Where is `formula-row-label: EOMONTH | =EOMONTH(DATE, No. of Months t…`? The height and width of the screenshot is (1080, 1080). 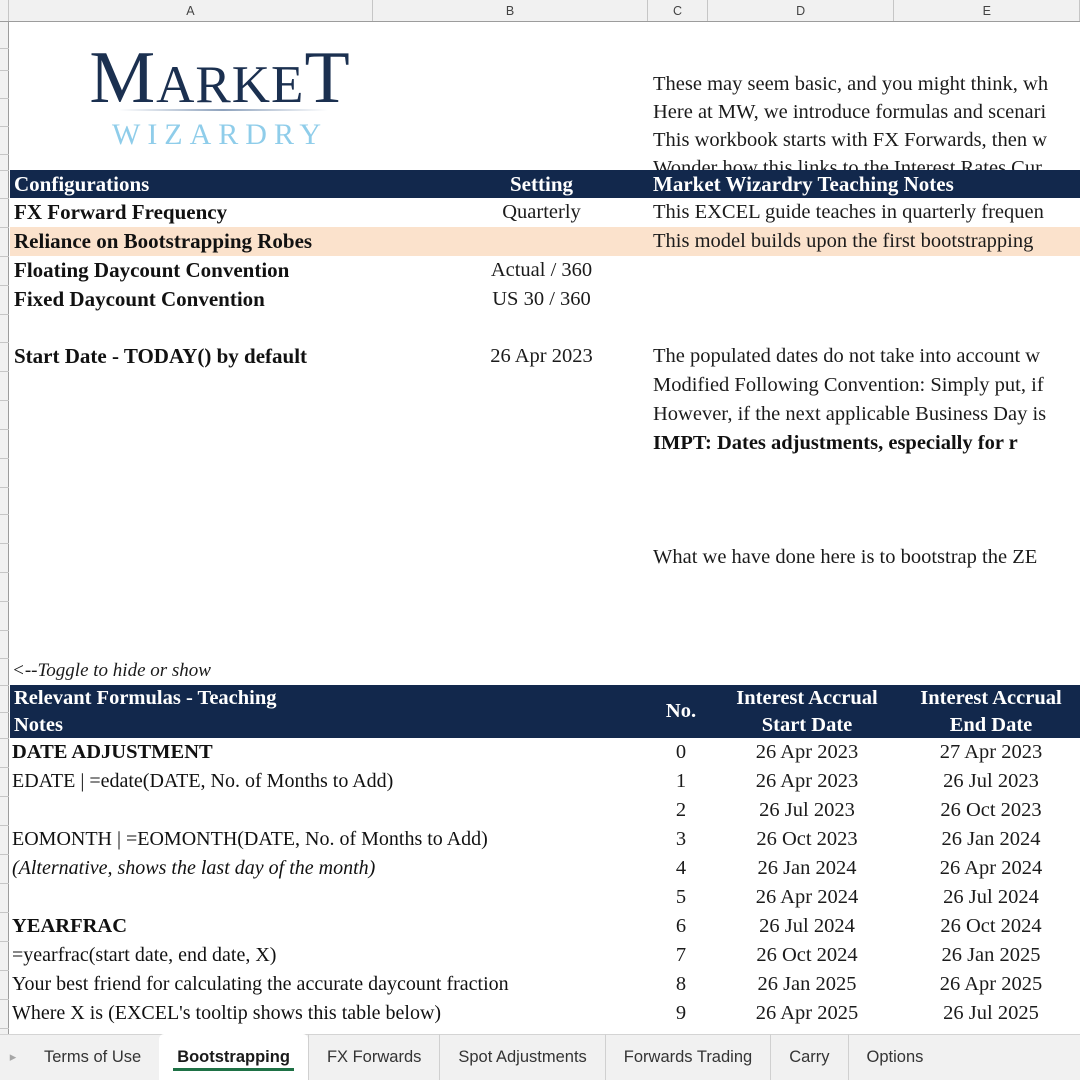
formula-row-label: EOMONTH | =EOMONTH(DATE, No. of Months t… is located at coordinates (250, 839).